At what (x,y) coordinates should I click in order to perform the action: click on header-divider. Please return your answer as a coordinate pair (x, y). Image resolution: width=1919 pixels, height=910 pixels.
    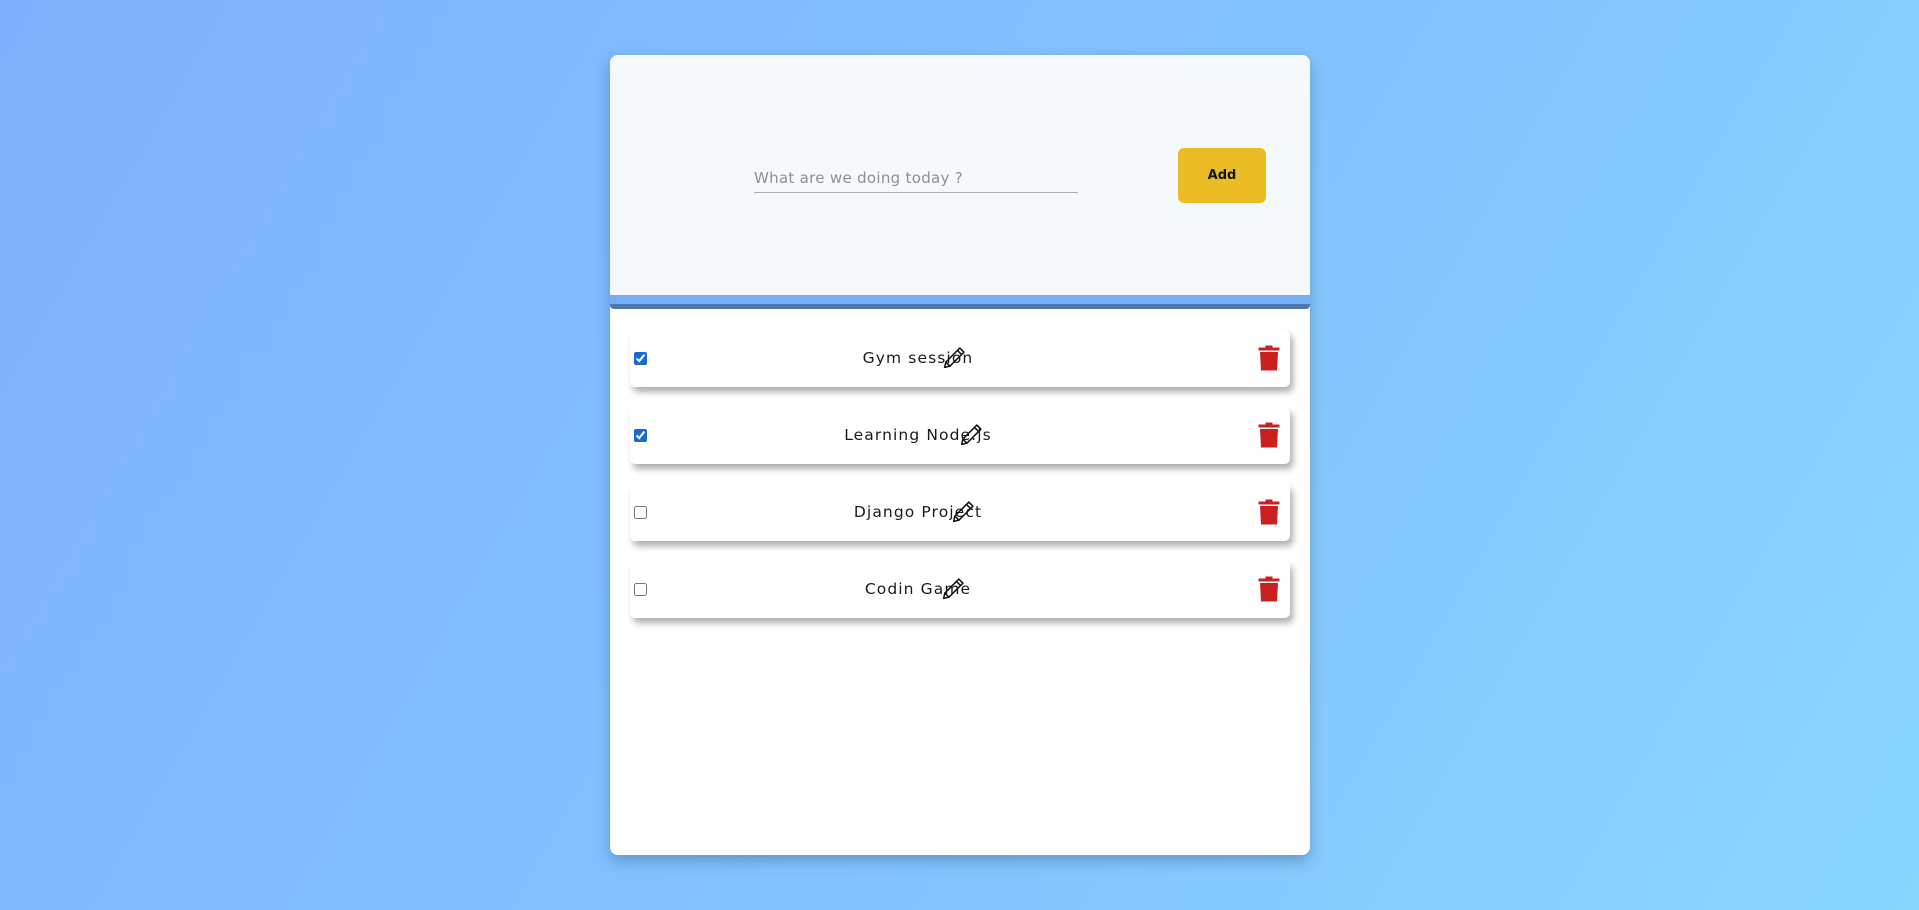
    Looking at the image, I should click on (960, 302).